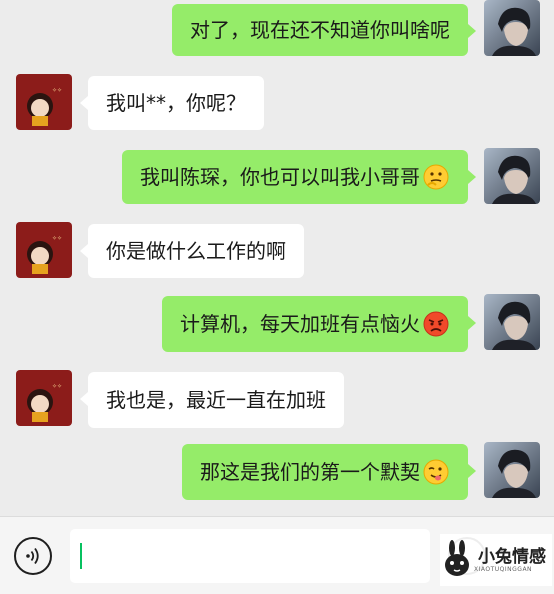 Image resolution: width=554 pixels, height=594 pixels. I want to click on watermark-title: 小兔情感, so click(512, 556).